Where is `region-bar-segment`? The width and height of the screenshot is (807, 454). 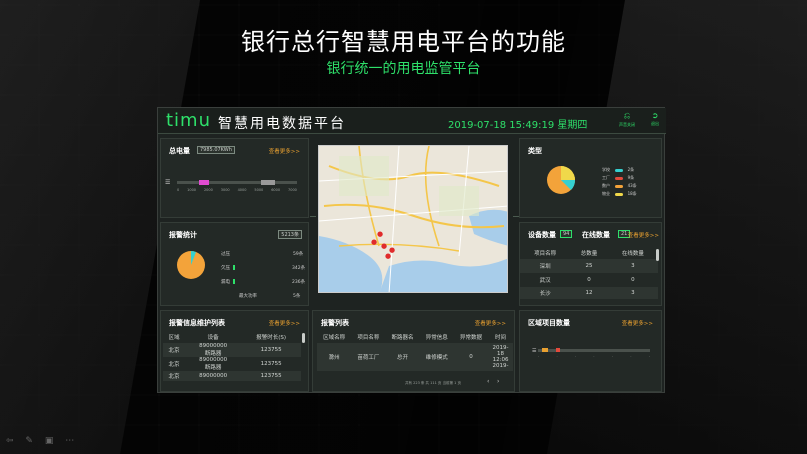
region-bar-segment is located at coordinates (545, 350).